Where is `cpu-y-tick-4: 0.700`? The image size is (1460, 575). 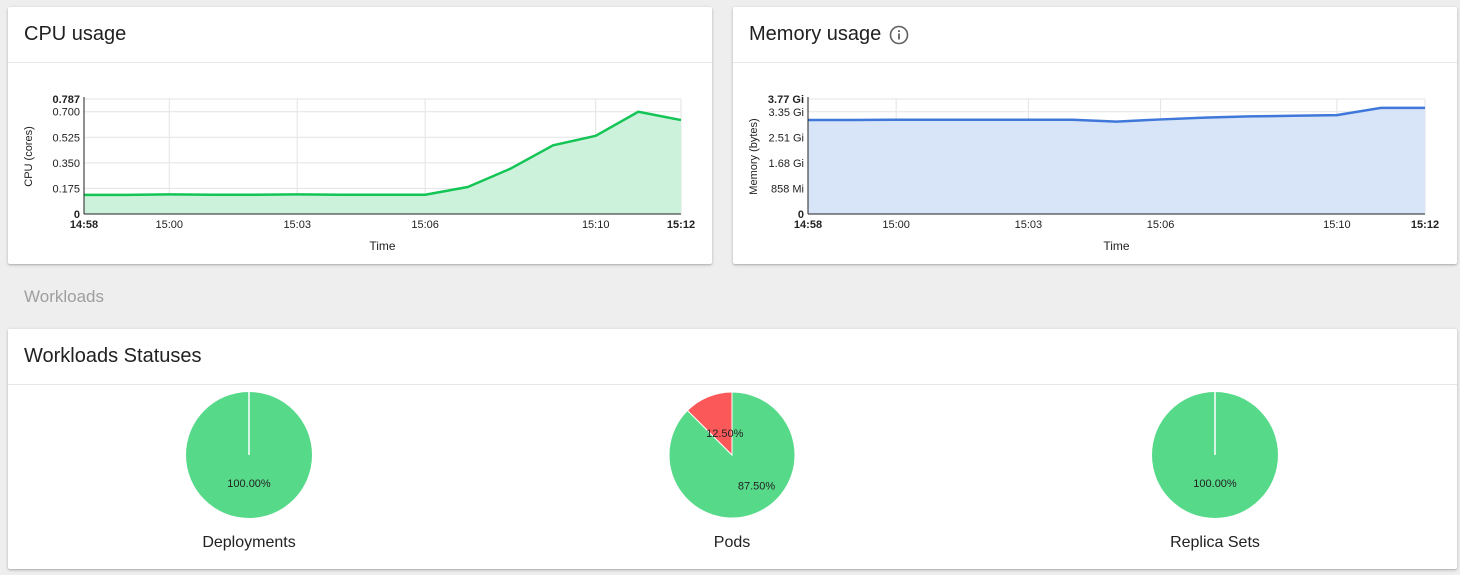
cpu-y-tick-4: 0.700 is located at coordinates (66, 113).